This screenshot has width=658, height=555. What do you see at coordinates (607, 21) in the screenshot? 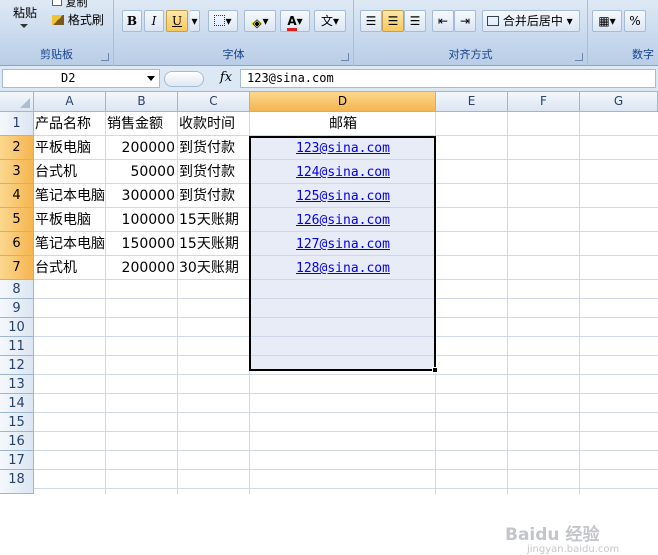
I see `accounting-format-button: ▦▾` at bounding box center [607, 21].